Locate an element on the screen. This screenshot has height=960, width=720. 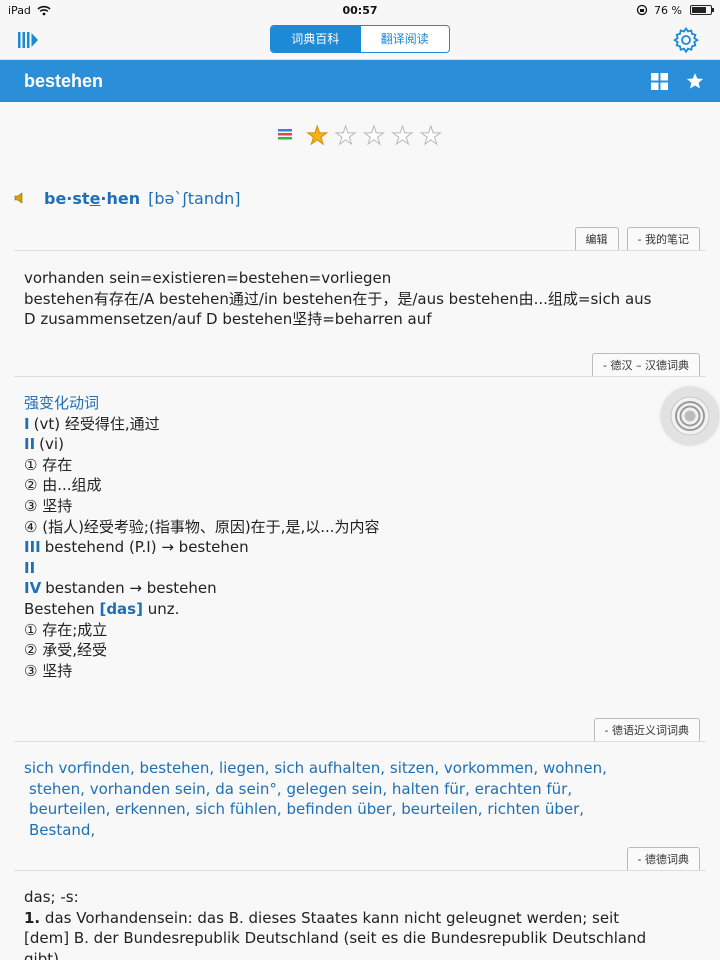
status-right: 76 % is located at coordinates (675, 10).